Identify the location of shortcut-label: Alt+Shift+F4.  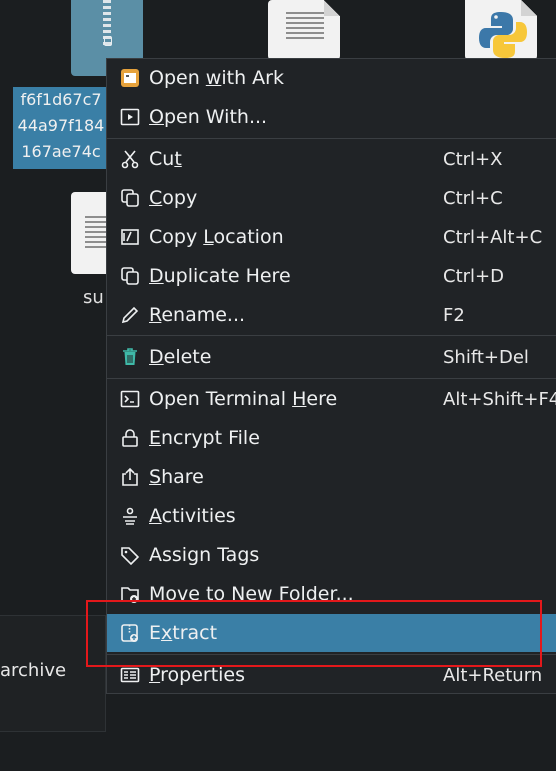
(499, 399).